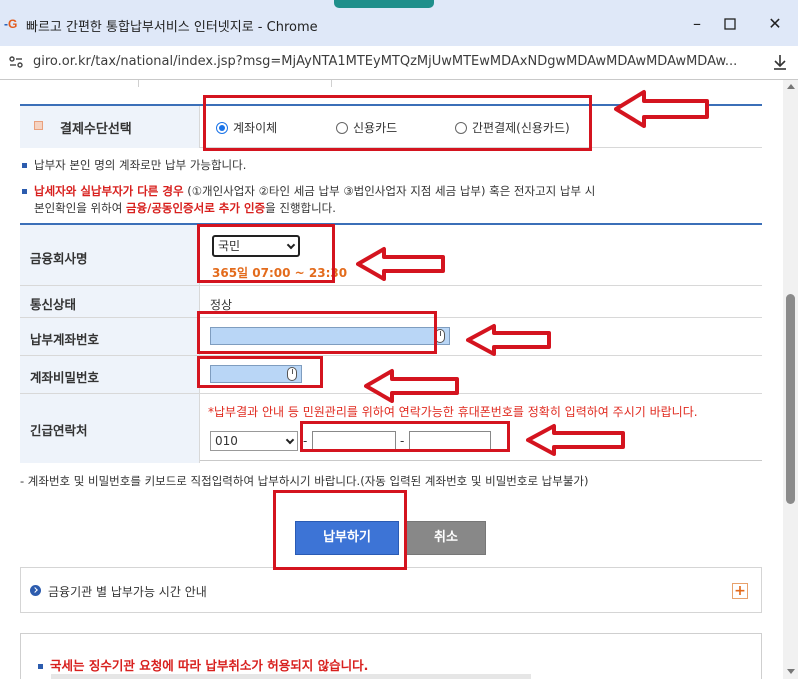 This screenshot has height=679, width=798. I want to click on tab-notch, so click(384, 4).